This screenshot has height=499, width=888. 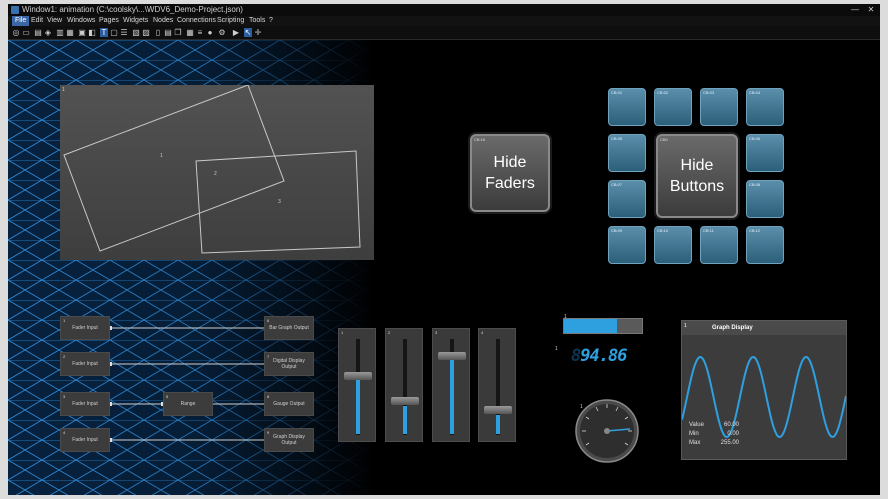 I want to click on graph-header: Graph Display, so click(x=764, y=328).